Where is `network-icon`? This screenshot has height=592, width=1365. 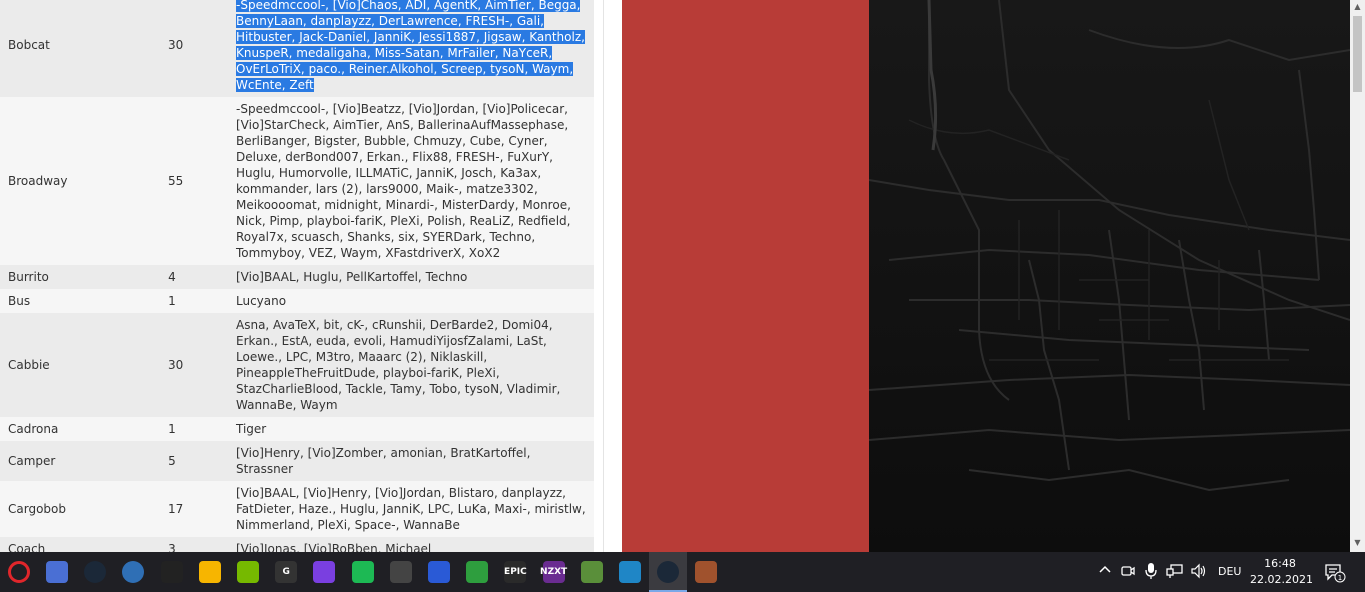 network-icon is located at coordinates (1175, 572).